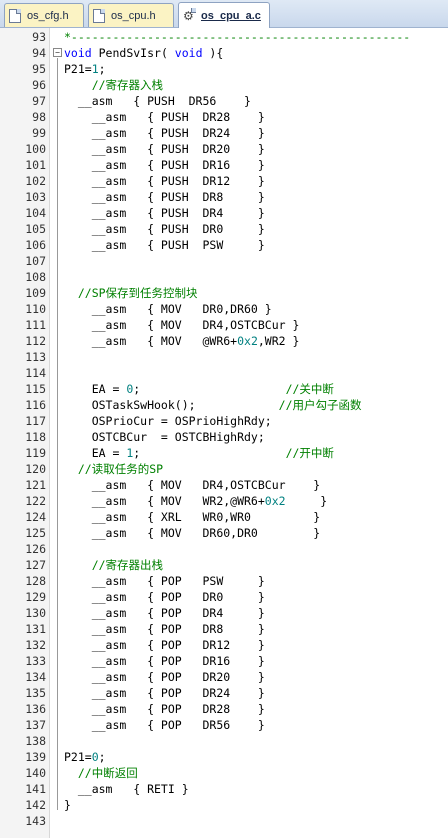 This screenshot has height=838, width=448. Describe the element at coordinates (164, 165) in the screenshot. I see `code-token: __asm { PUSH DR16 }` at that location.